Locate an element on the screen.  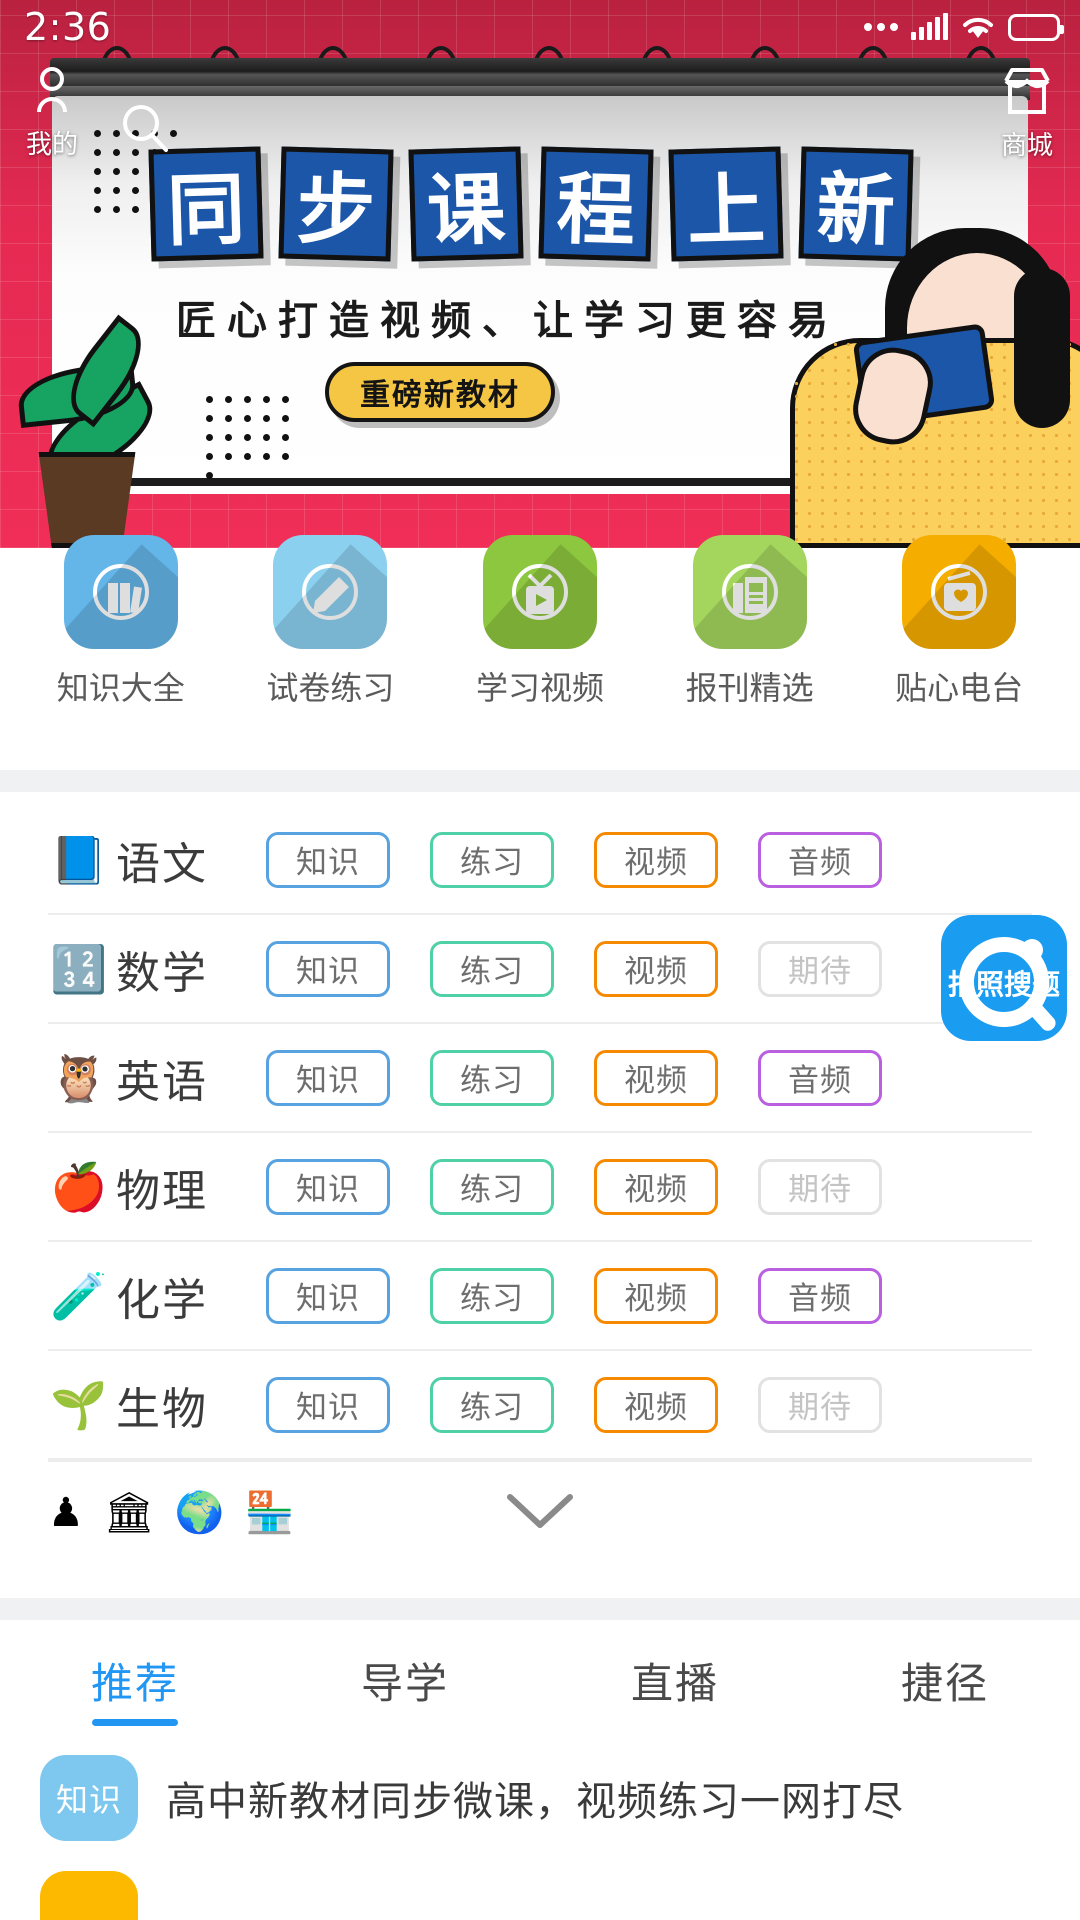
subject-row: 🔢 数学 知识 练习 视频 期待 is located at coordinates (540, 969).